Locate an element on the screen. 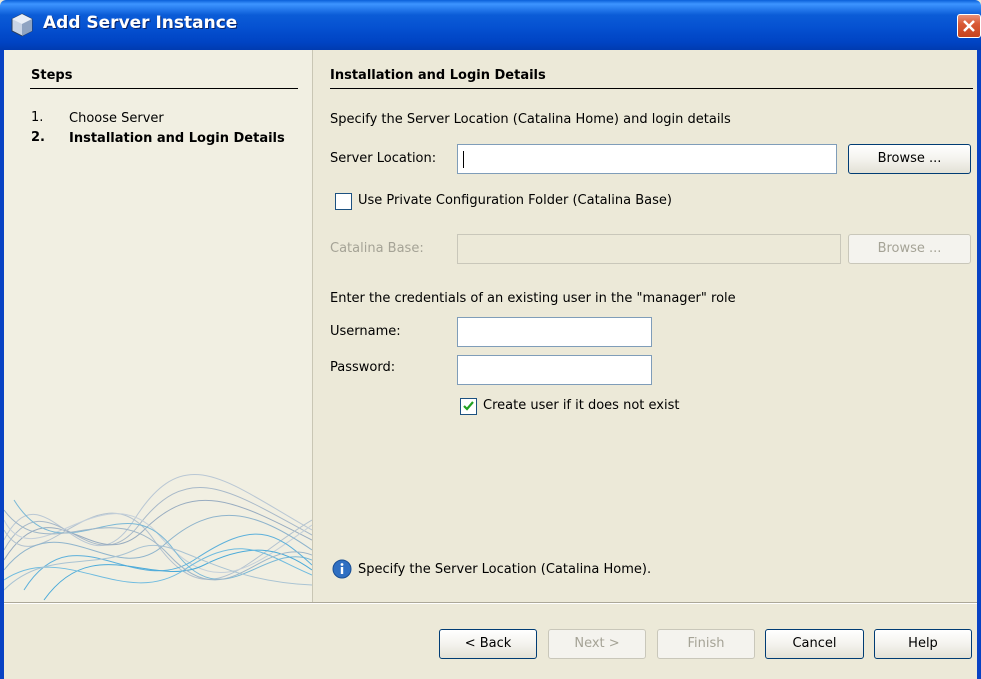  checkmark-icon is located at coordinates (468, 406).